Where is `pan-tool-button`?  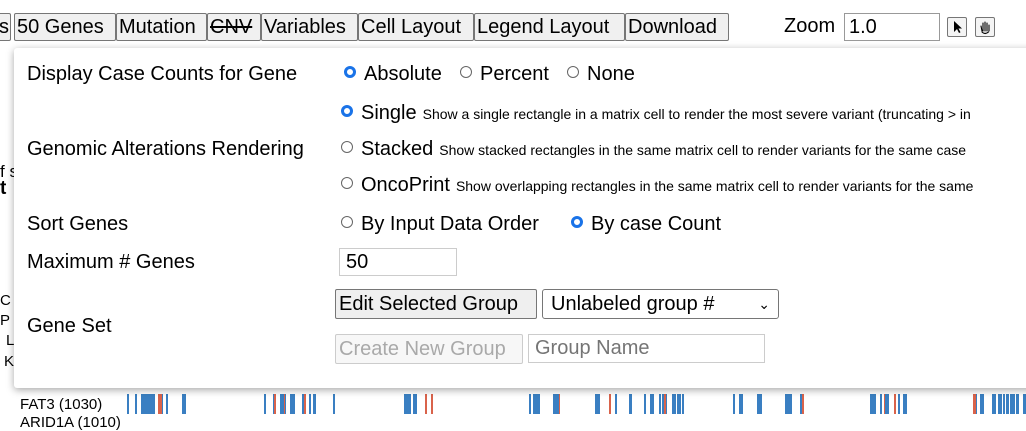 pan-tool-button is located at coordinates (985, 27).